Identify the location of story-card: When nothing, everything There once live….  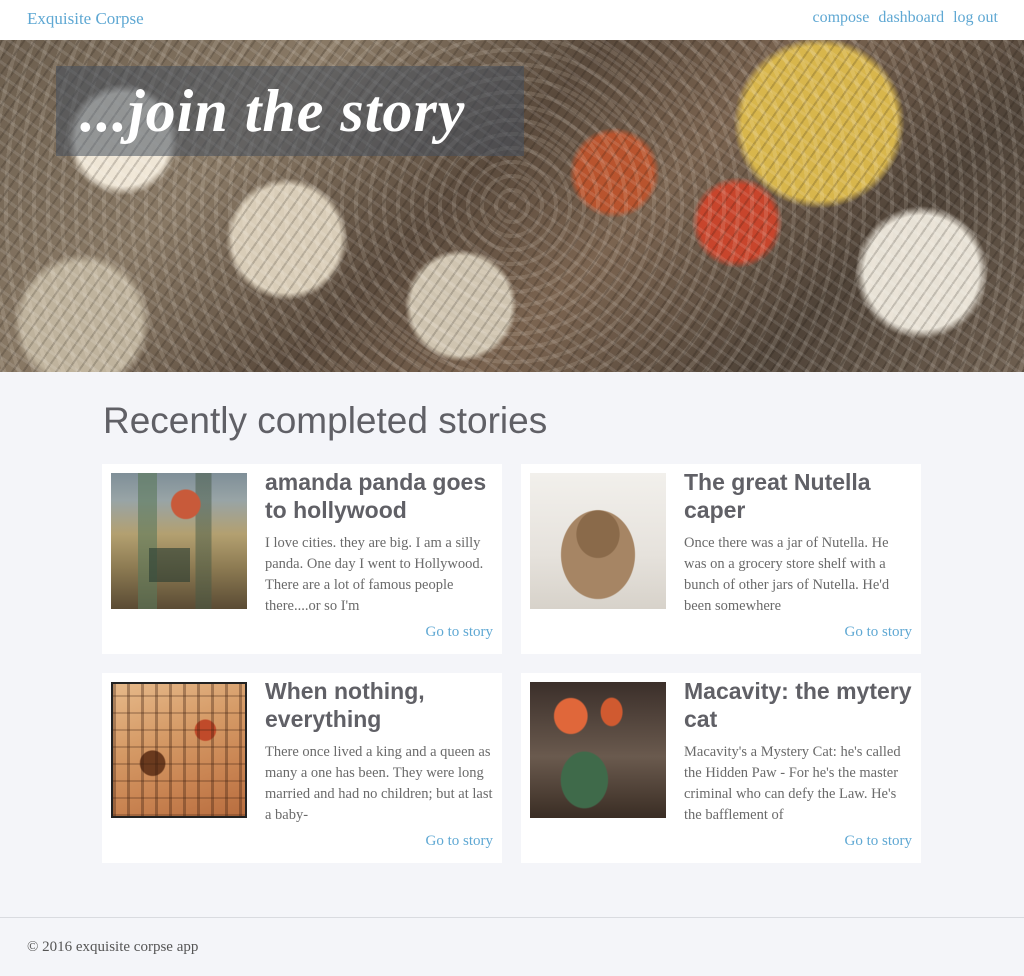
(302, 768).